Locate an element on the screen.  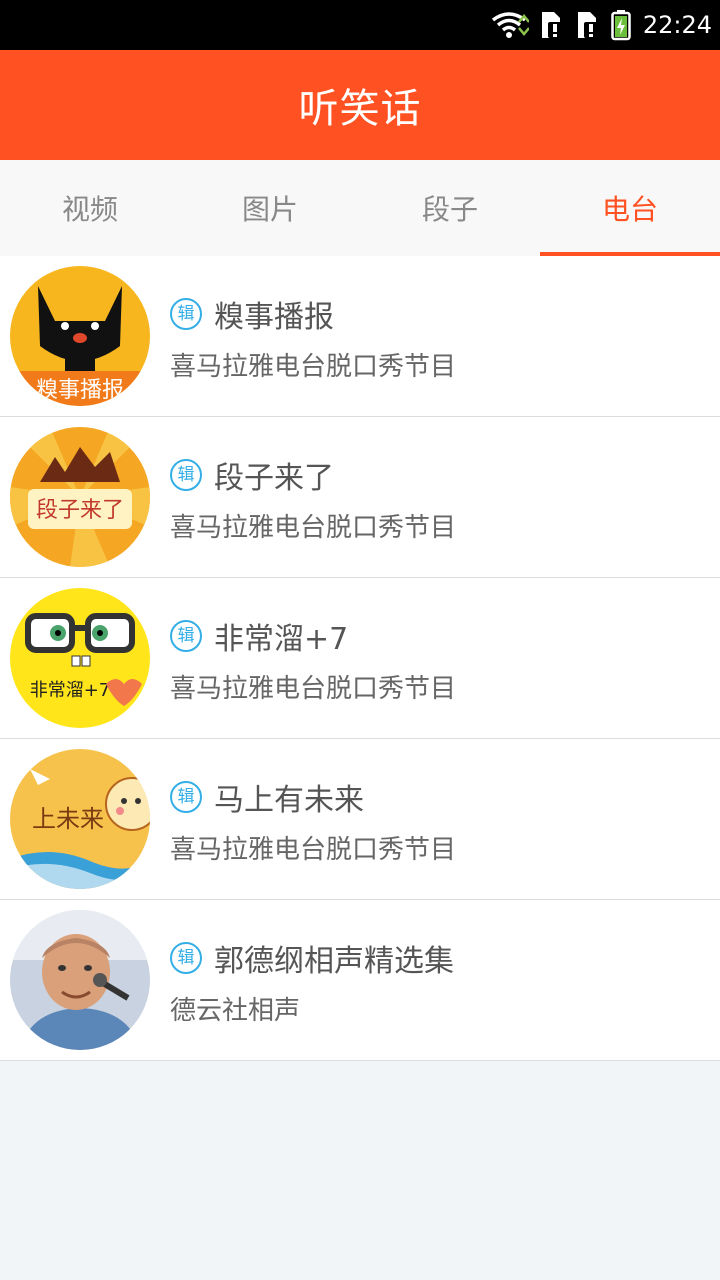
list-item: 段子来了 辑 段子来了 喜马拉雅电台脱口秀节目 is located at coordinates (360, 497).